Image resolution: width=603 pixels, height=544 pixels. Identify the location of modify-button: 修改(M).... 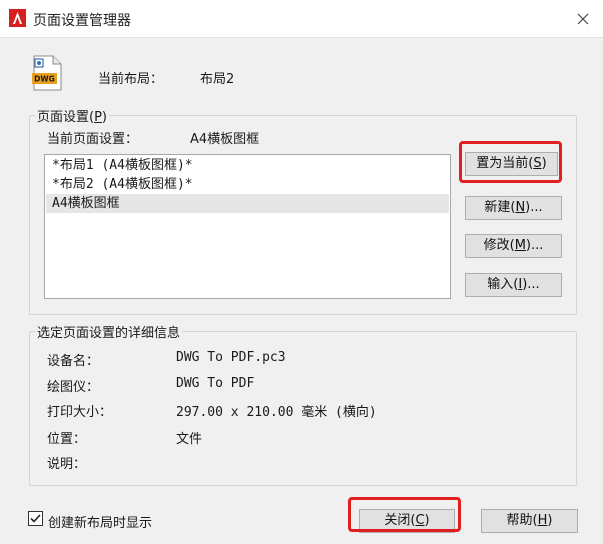
(513, 246).